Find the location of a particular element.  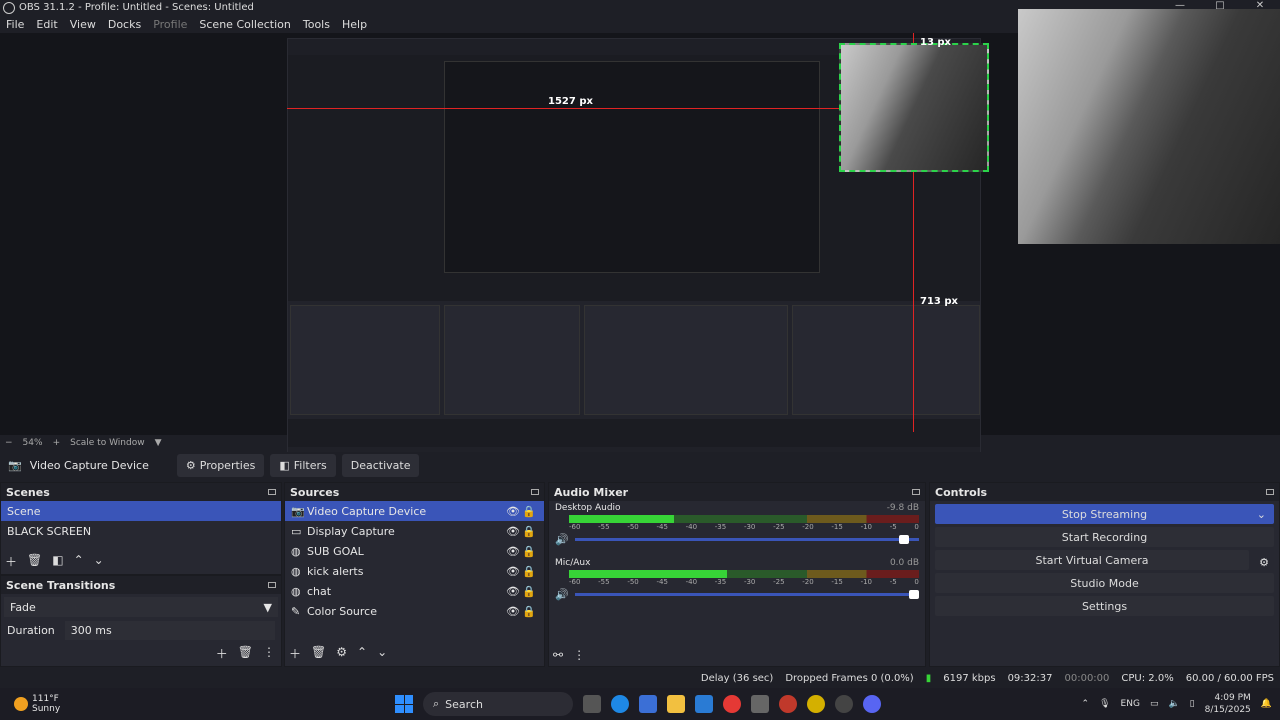

source-item: ▭ Display Capture 👁 🔒 is located at coordinates (414, 531).